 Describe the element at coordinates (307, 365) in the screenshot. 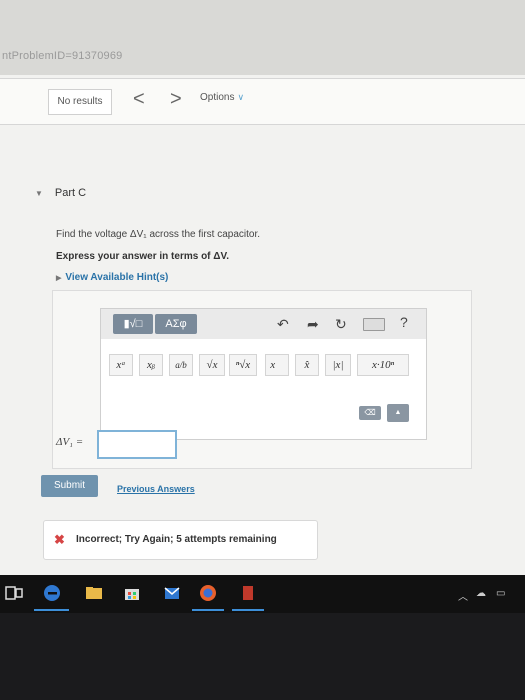

I see `unit-vector-button: x̂` at that location.